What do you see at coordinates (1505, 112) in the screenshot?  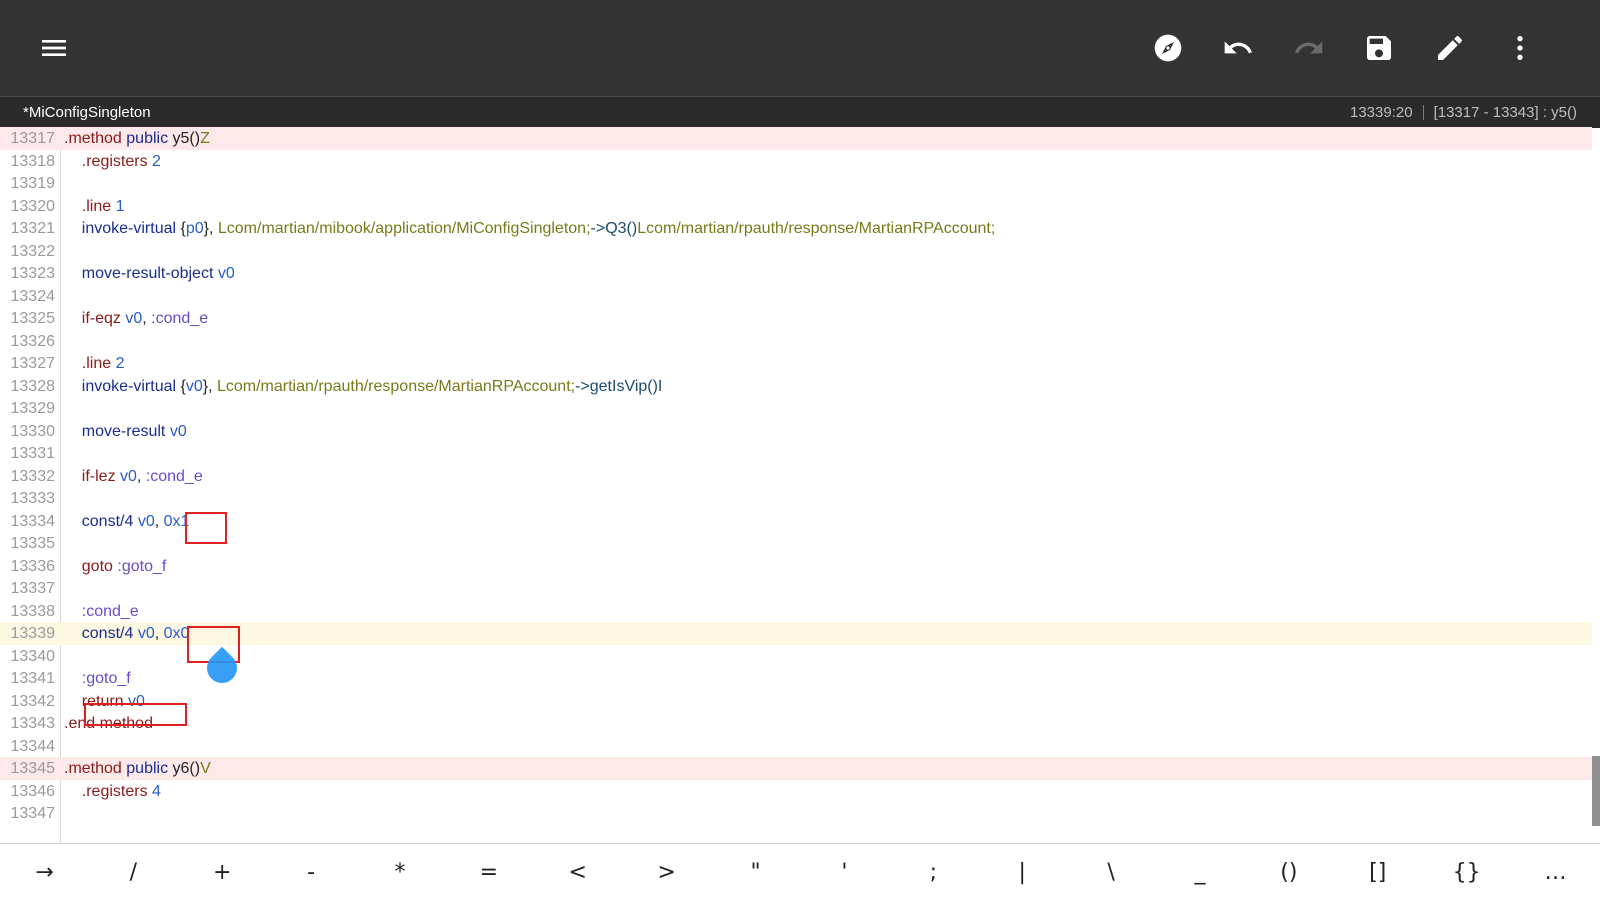 I see `method-range: [13317 - 13343] : y5()` at bounding box center [1505, 112].